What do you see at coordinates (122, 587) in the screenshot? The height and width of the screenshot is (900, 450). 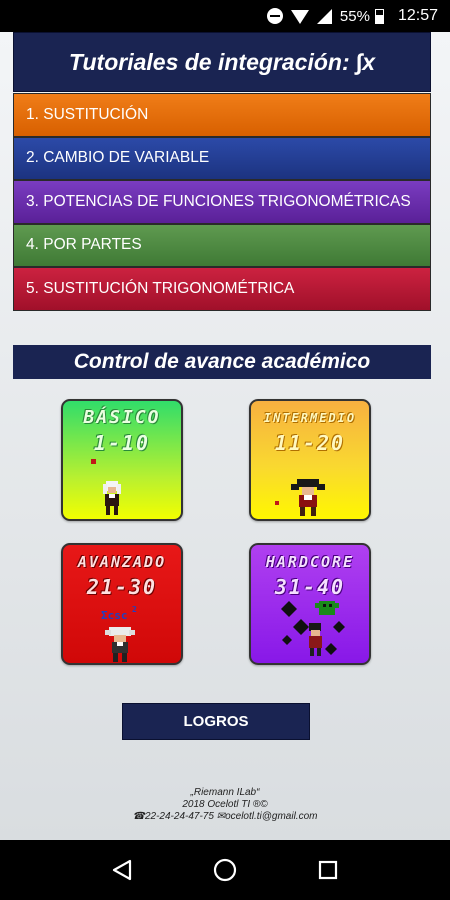 I see `level-range: 21-30` at bounding box center [122, 587].